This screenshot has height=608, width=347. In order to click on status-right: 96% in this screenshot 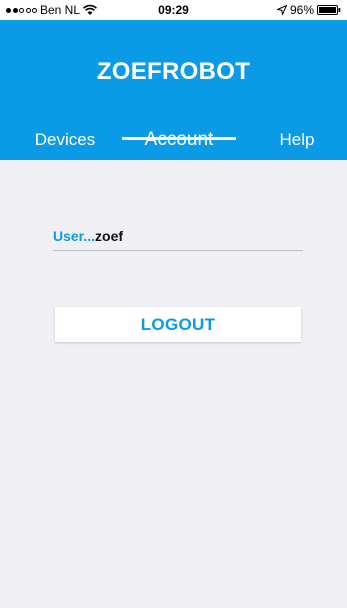, I will do `click(308, 10)`.